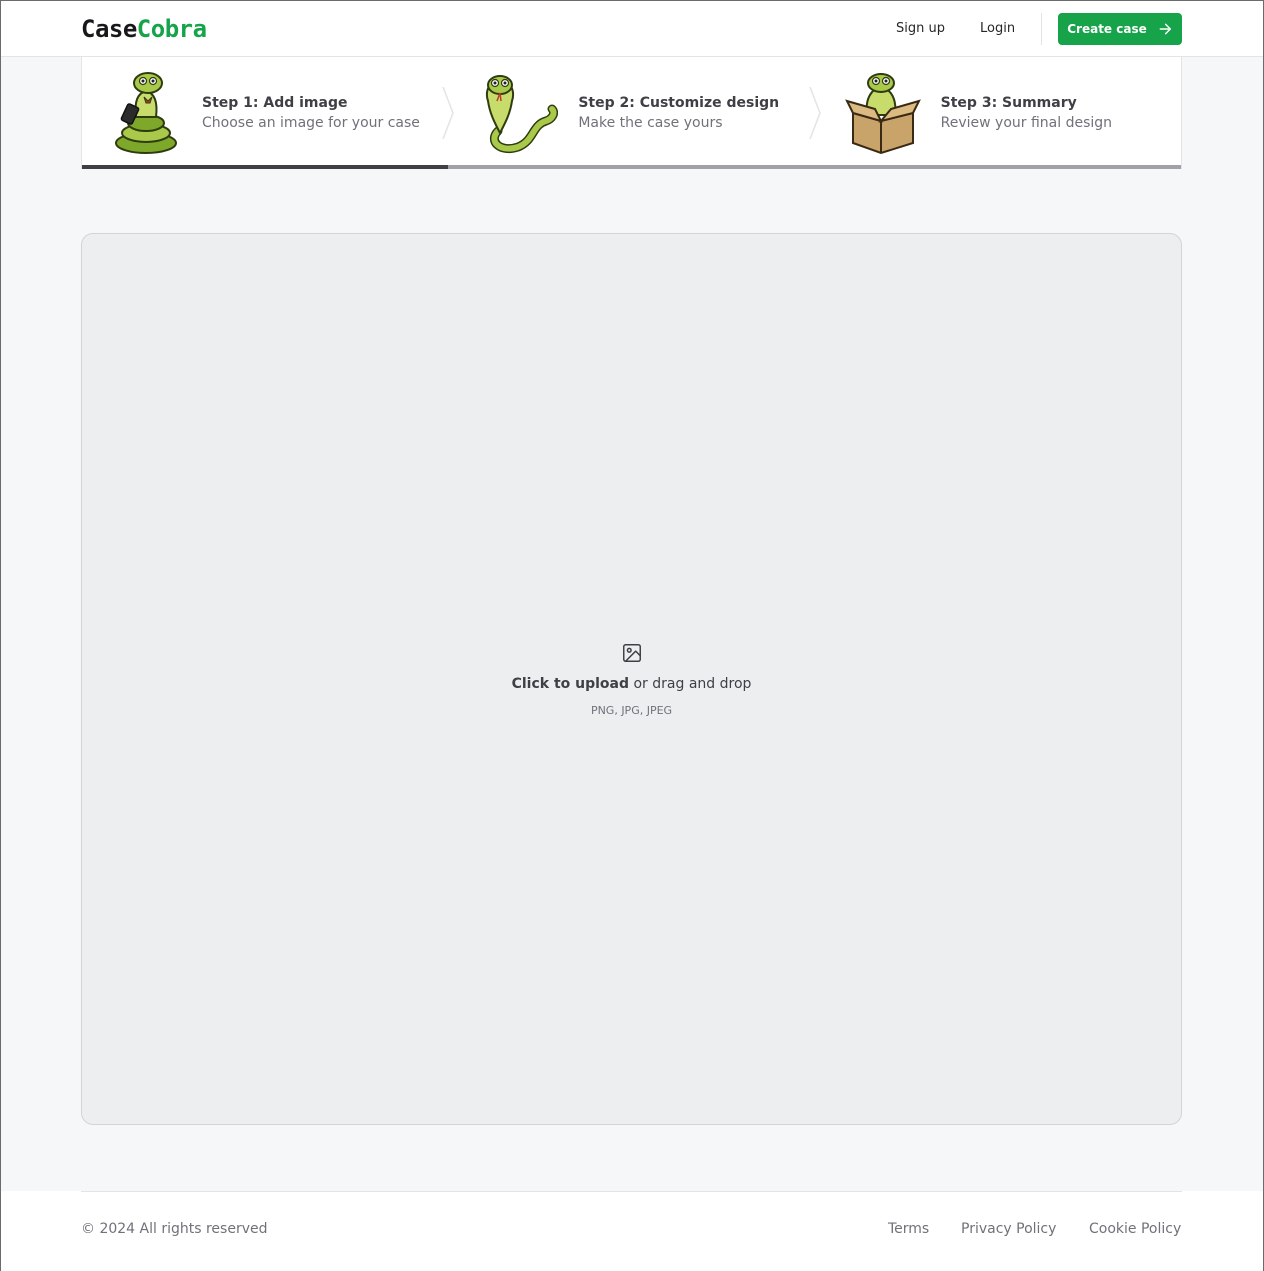 This screenshot has width=1264, height=1271. Describe the element at coordinates (109, 29) in the screenshot. I see `logo-part-case: Case` at that location.